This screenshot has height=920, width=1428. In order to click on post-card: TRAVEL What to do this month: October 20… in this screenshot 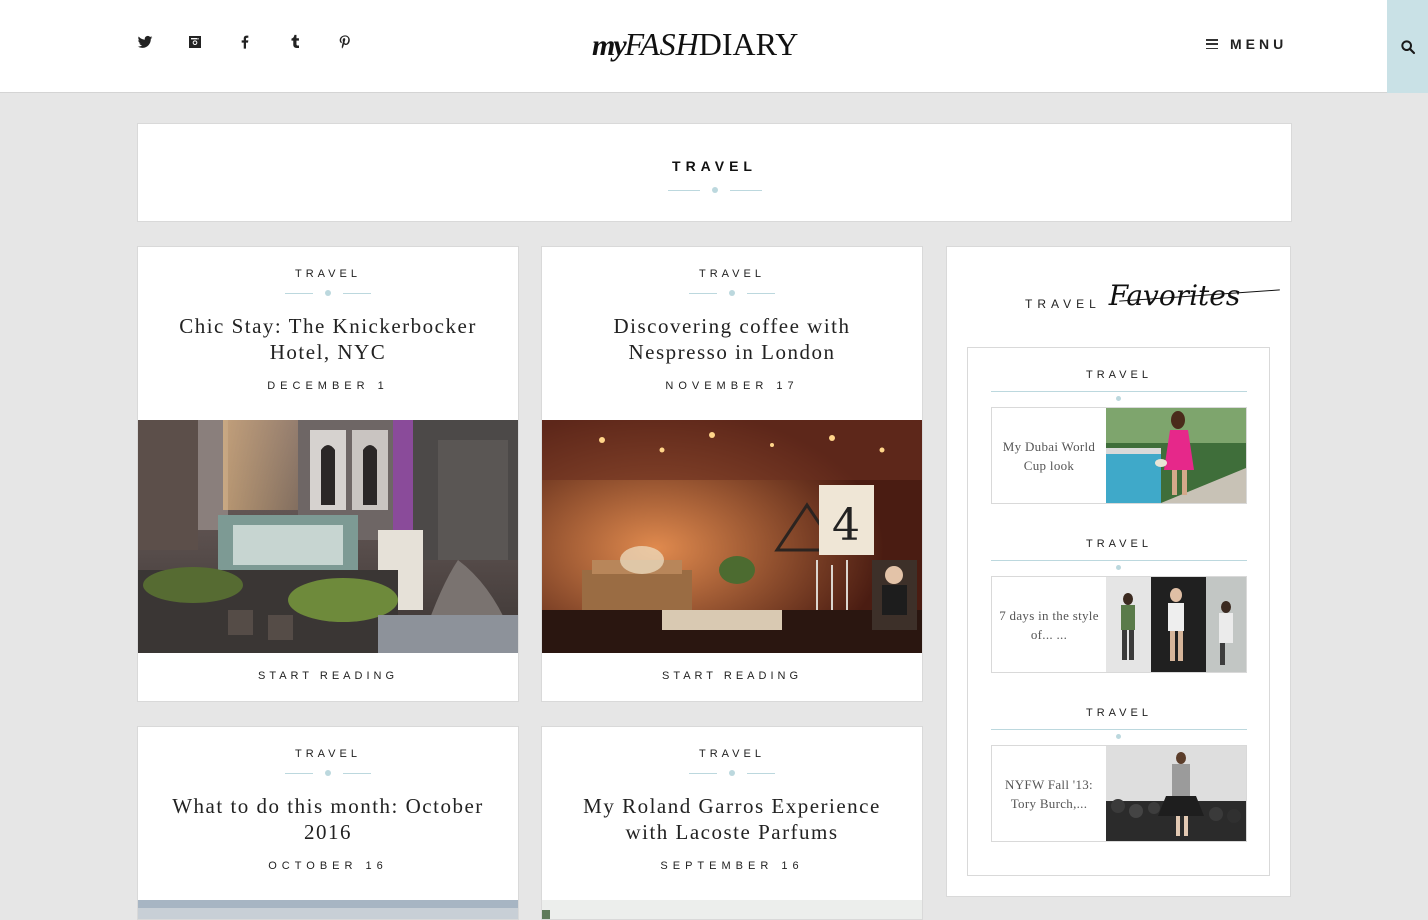, I will do `click(328, 823)`.